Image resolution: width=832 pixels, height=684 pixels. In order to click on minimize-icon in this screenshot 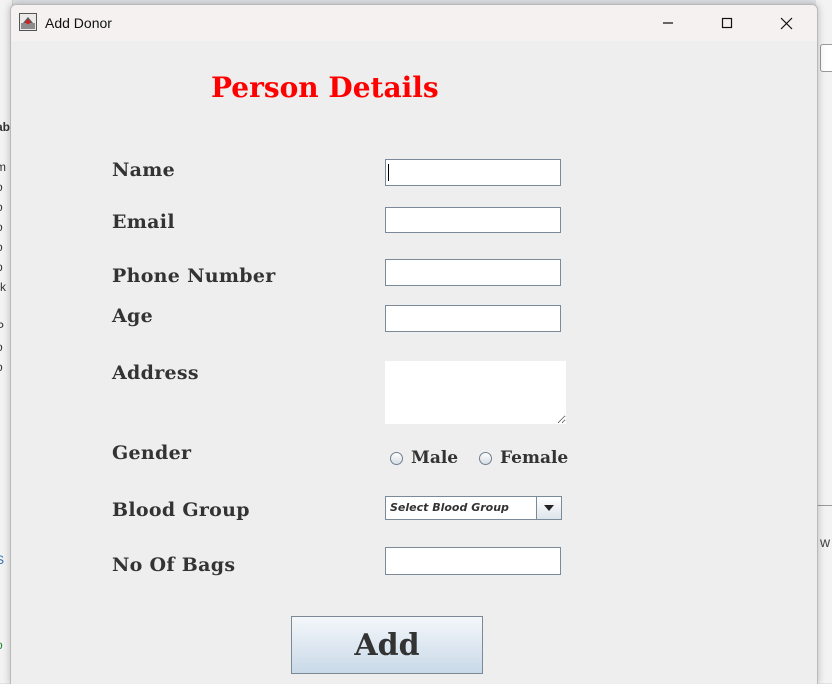, I will do `click(668, 23)`.